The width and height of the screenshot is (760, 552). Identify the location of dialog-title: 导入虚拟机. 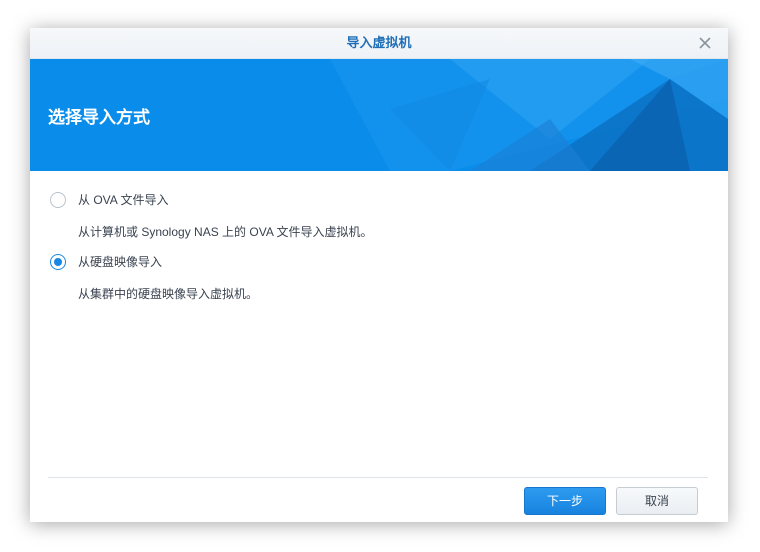
(379, 42).